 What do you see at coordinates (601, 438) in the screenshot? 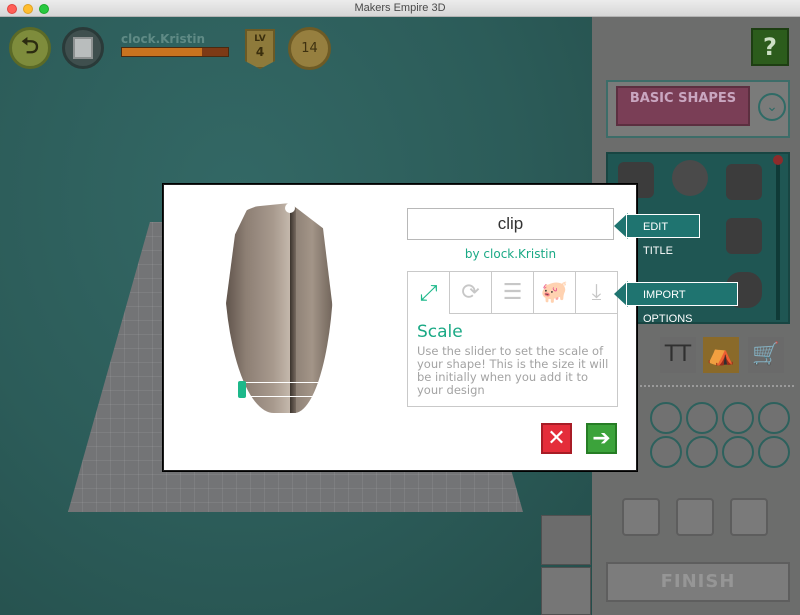
I see `next-button: ➔` at bounding box center [601, 438].